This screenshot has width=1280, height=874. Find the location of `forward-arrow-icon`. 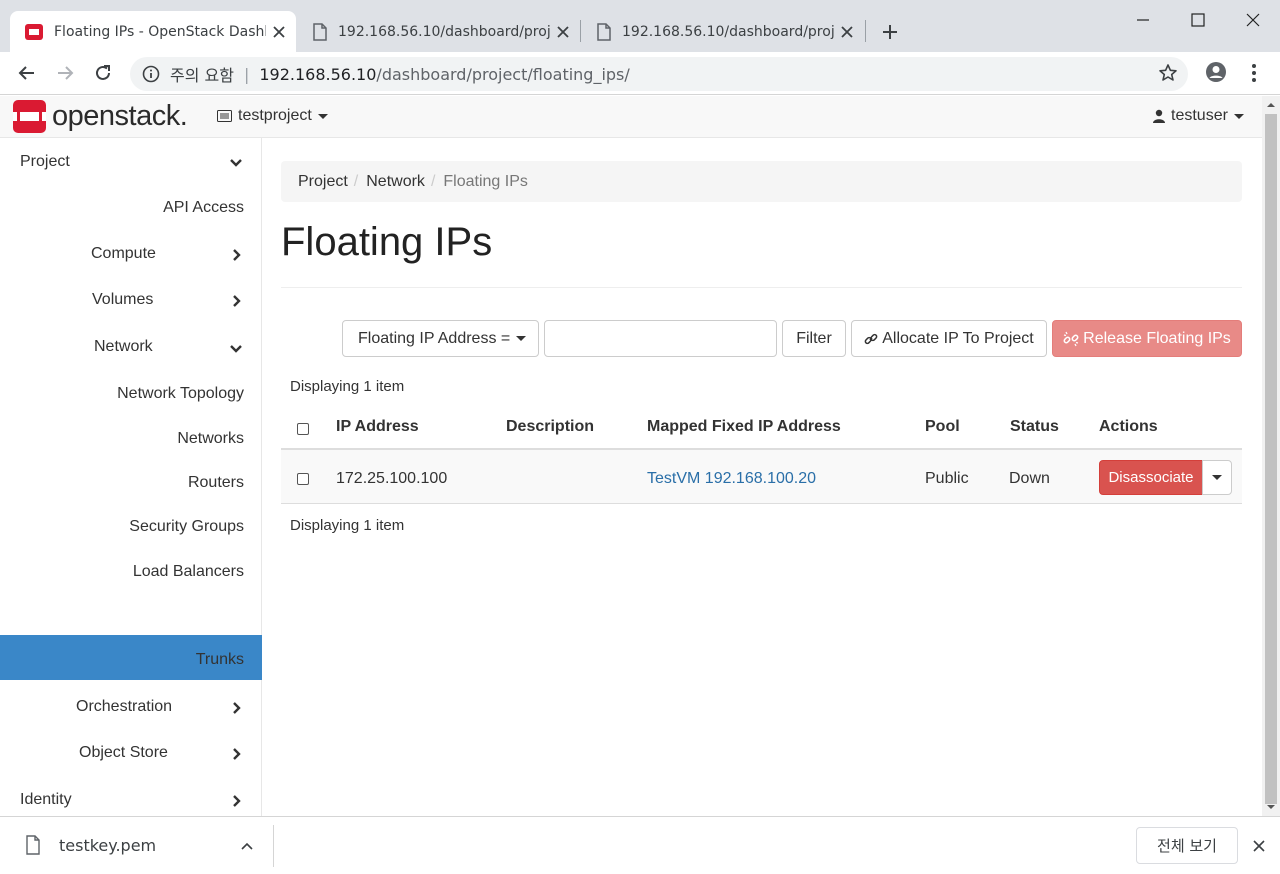

forward-arrow-icon is located at coordinates (65, 73).